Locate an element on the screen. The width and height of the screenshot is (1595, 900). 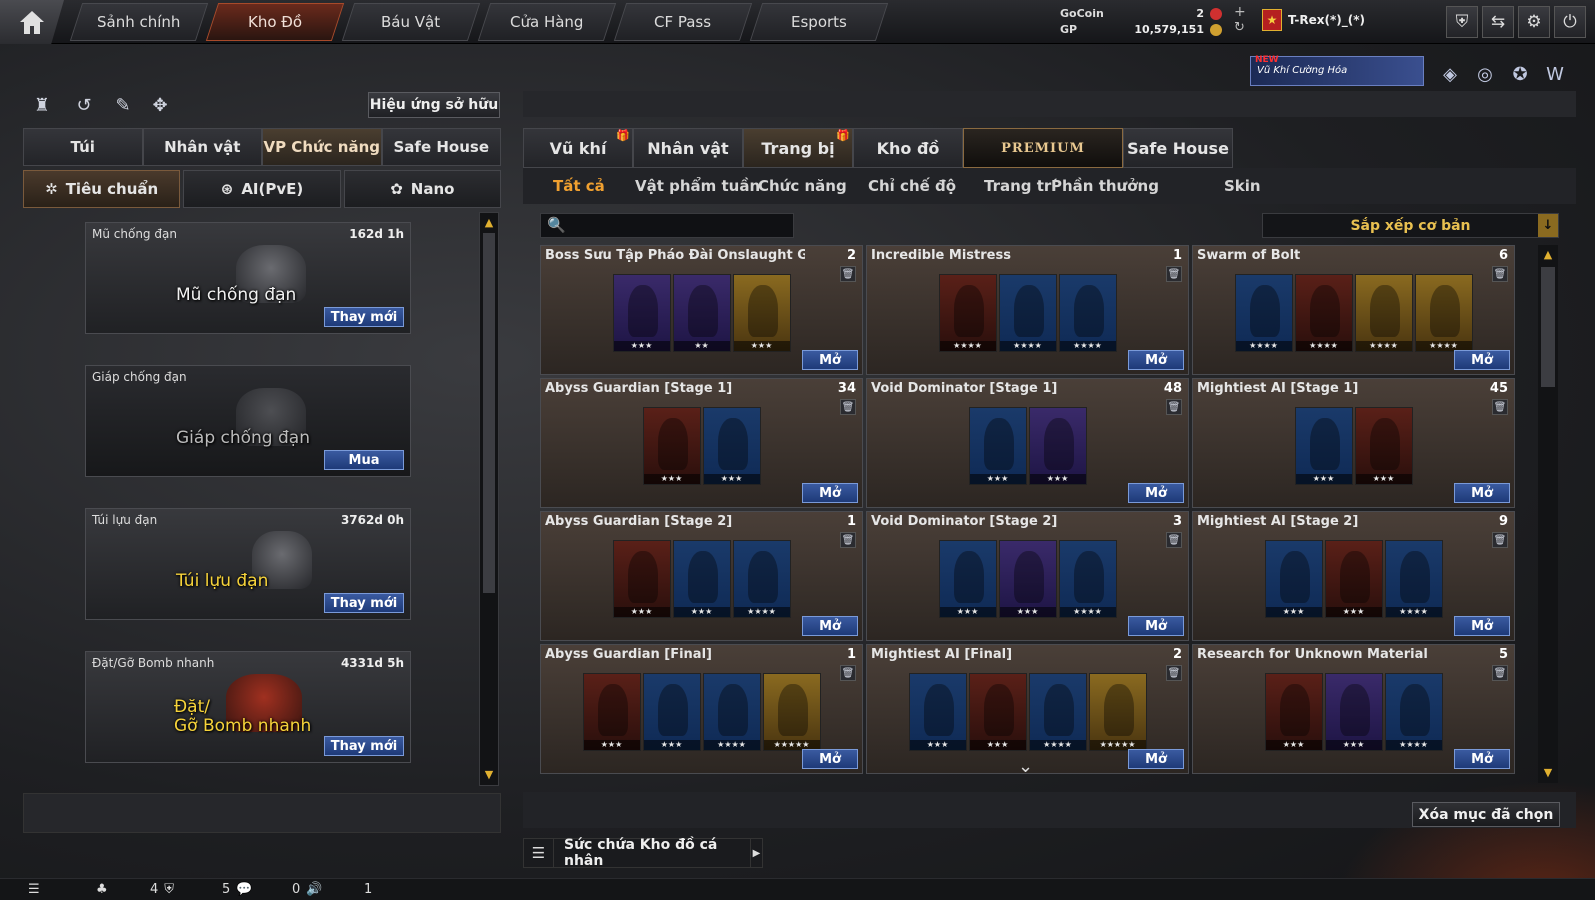
event-icon-3: ✪ is located at coordinates (1520, 74).